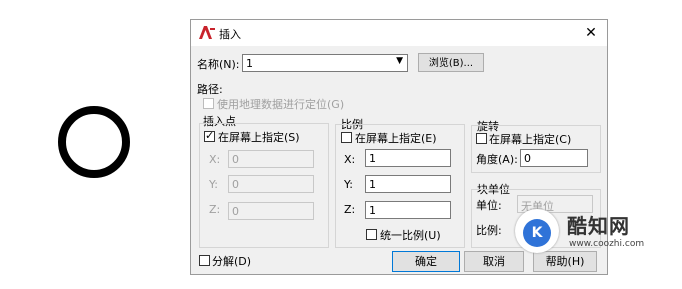  What do you see at coordinates (213, 184) in the screenshot?
I see `insertion-y-label: Y:` at bounding box center [213, 184].